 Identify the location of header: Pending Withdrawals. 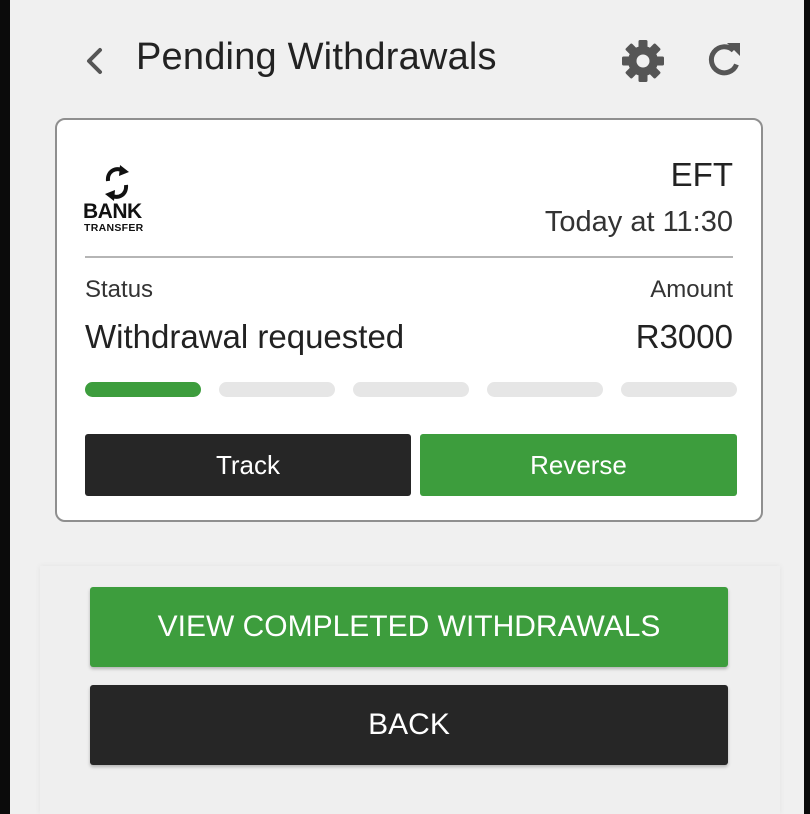
(405, 60).